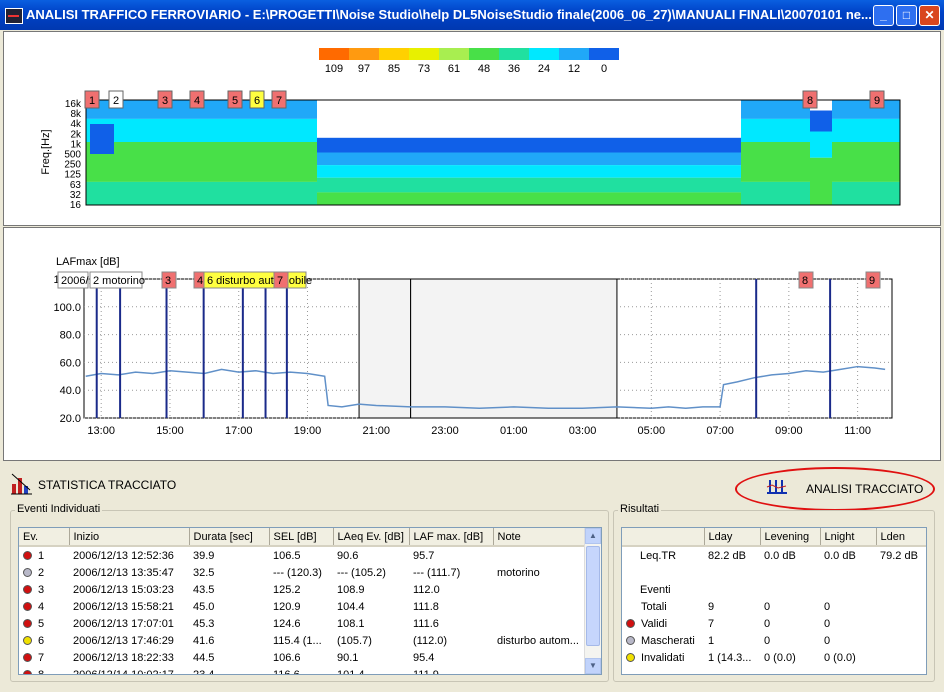 The width and height of the screenshot is (944, 692). I want to click on eventi-row: 7 2006/12/13 18:22:33 44.5 106.6 90.1 95.4, so click(302, 657).